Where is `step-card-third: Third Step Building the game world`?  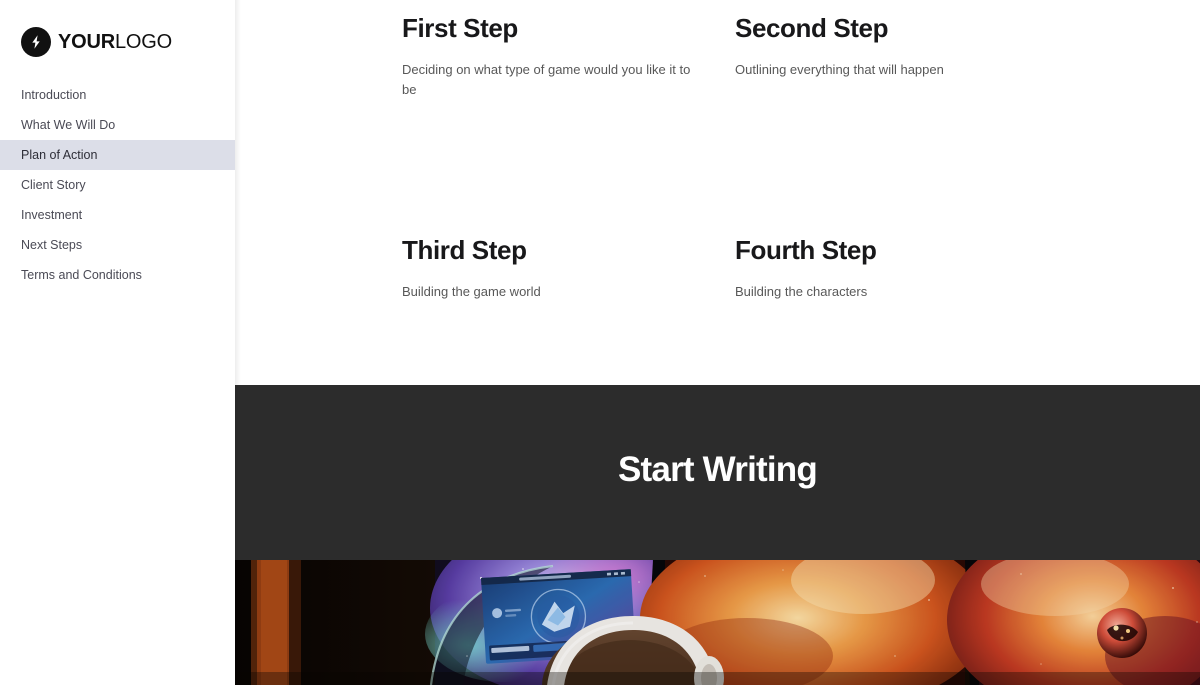 step-card-third: Third Step Building the game world is located at coordinates (552, 268).